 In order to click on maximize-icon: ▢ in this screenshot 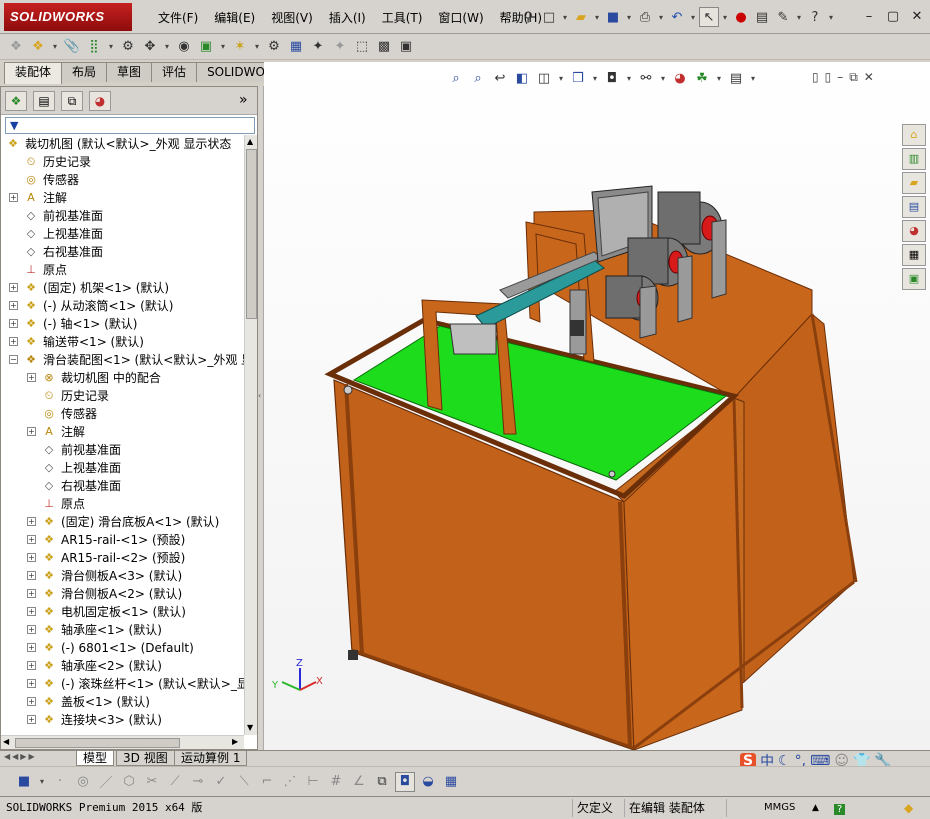, I will do `click(893, 17)`.